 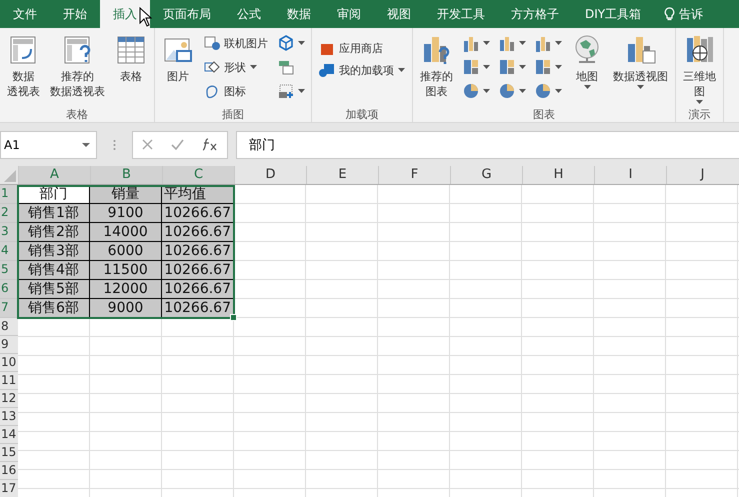 I want to click on row-header: 3, so click(x=9, y=232).